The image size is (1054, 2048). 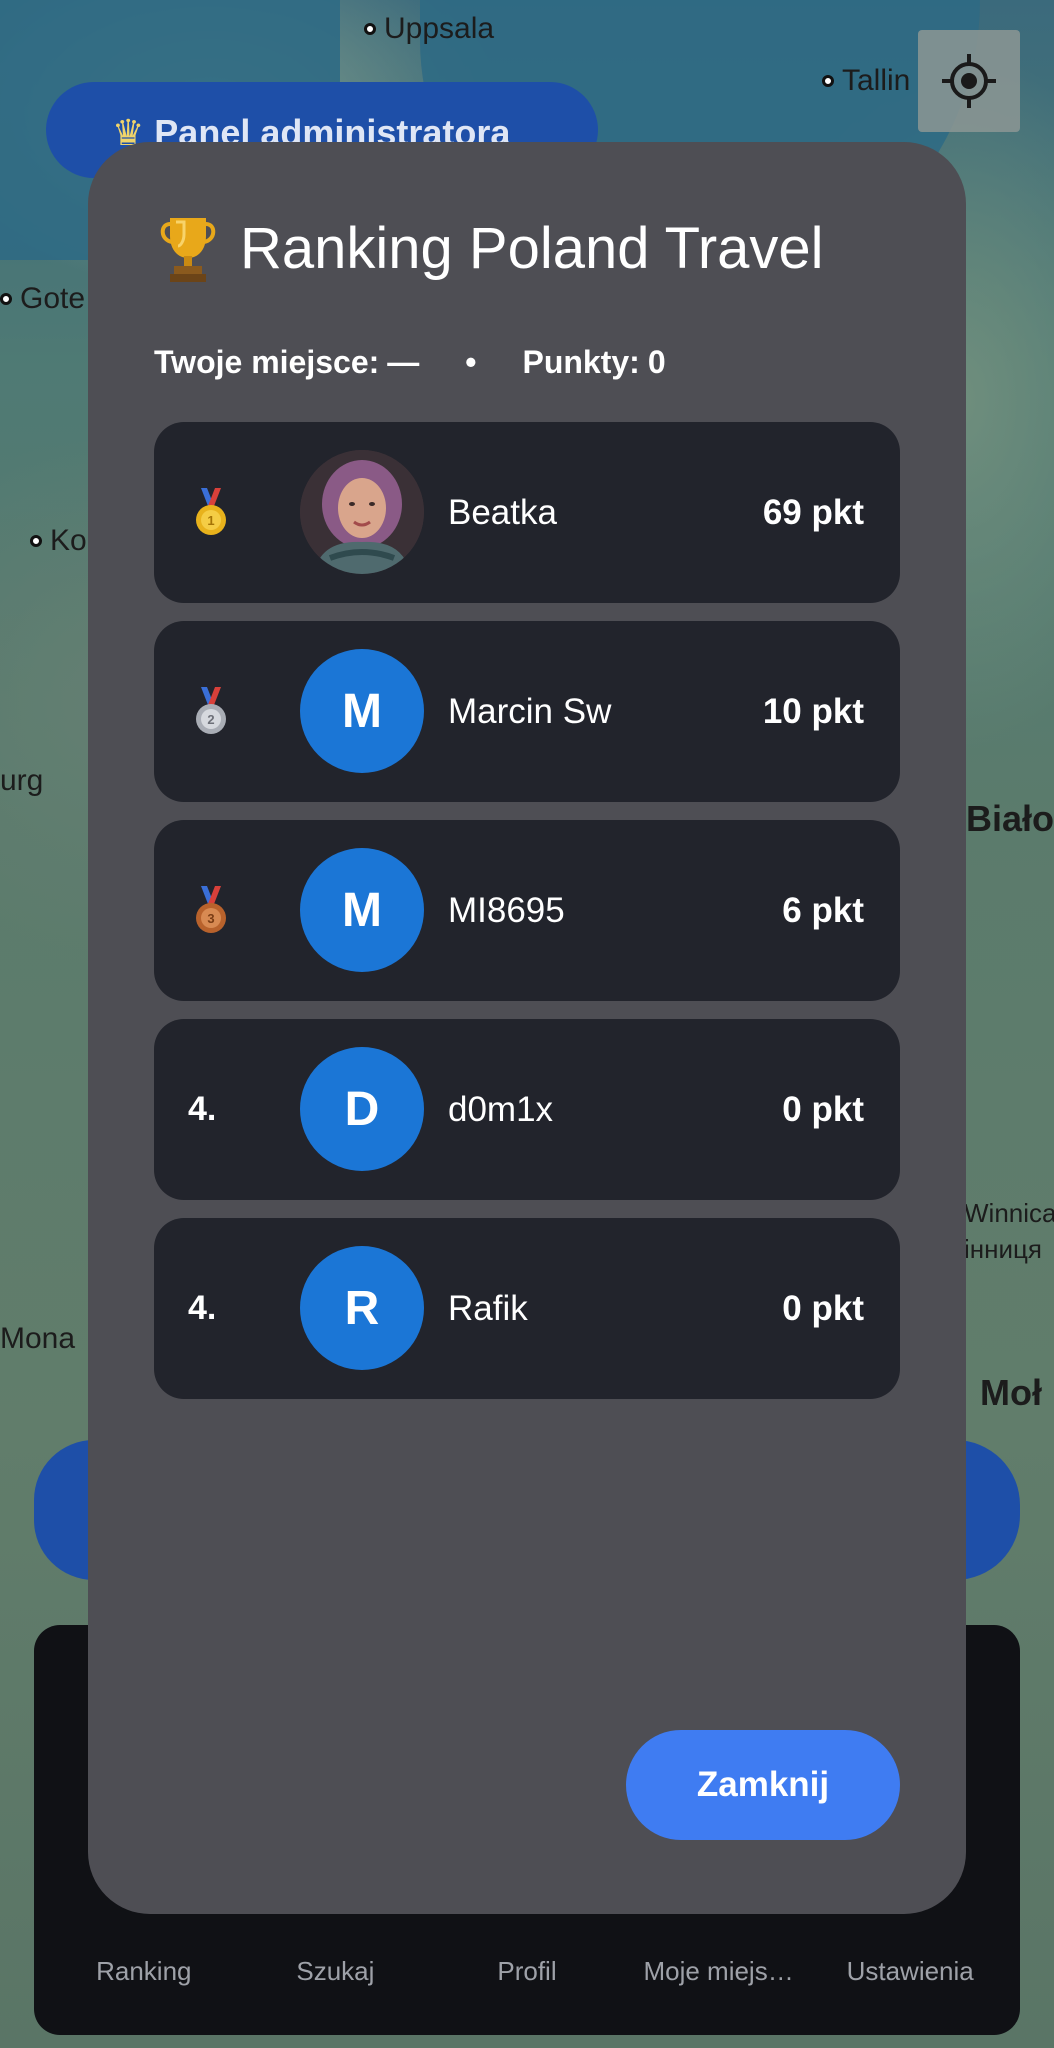 I want to click on ranking-row: 4. R Rafik 0 pkt, so click(x=527, y=1308).